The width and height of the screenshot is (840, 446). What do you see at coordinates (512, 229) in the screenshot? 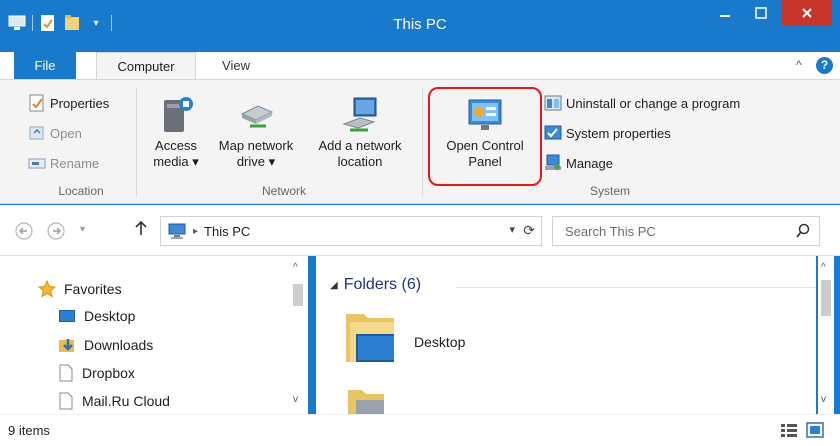
I see `address-dropdown-icon: ▾` at bounding box center [512, 229].